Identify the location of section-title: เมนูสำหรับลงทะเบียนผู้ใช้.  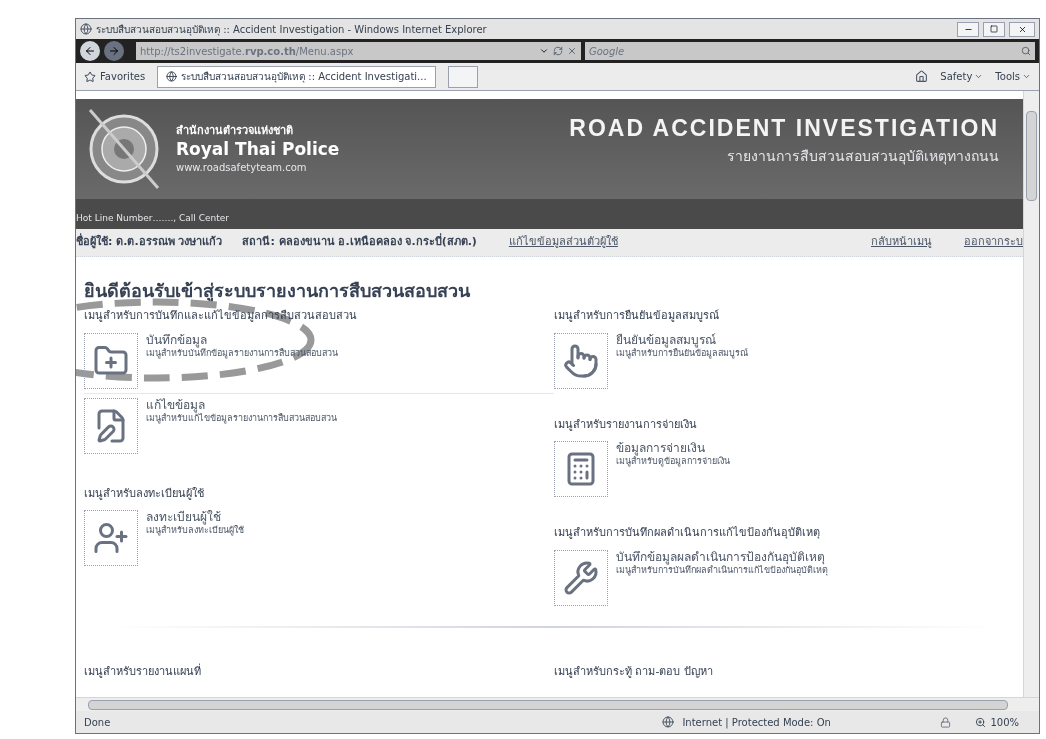
(144, 493).